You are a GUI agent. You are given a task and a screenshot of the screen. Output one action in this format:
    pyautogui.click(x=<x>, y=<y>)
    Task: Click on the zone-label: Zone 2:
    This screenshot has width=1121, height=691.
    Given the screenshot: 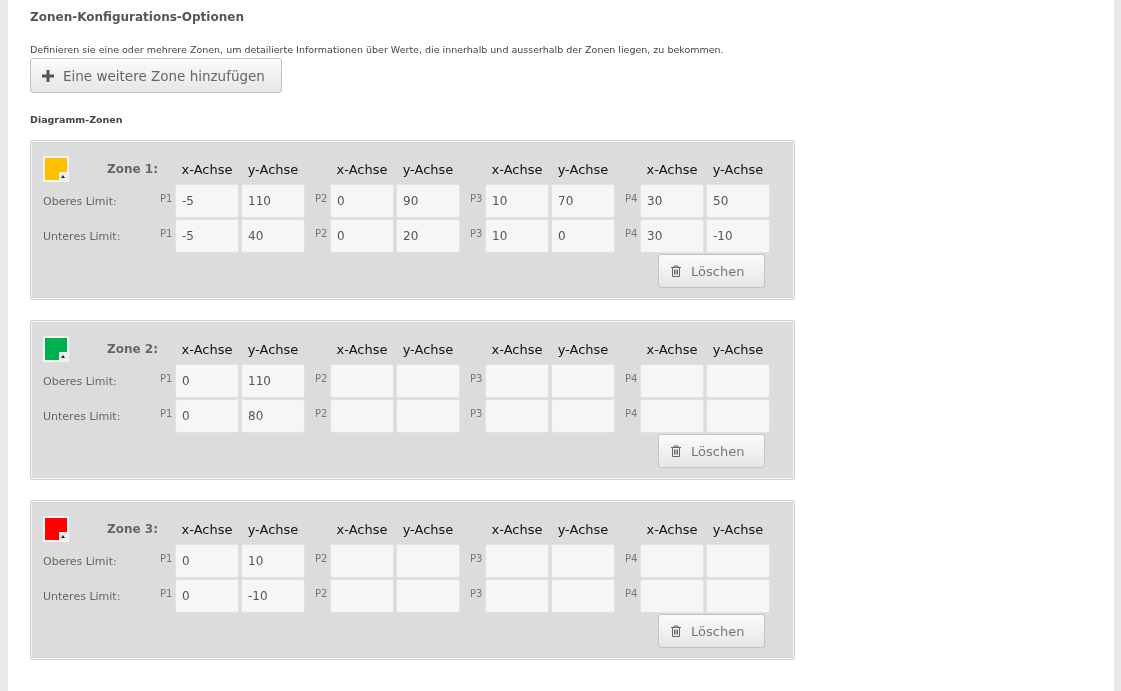 What is the action you would take?
    pyautogui.click(x=132, y=349)
    